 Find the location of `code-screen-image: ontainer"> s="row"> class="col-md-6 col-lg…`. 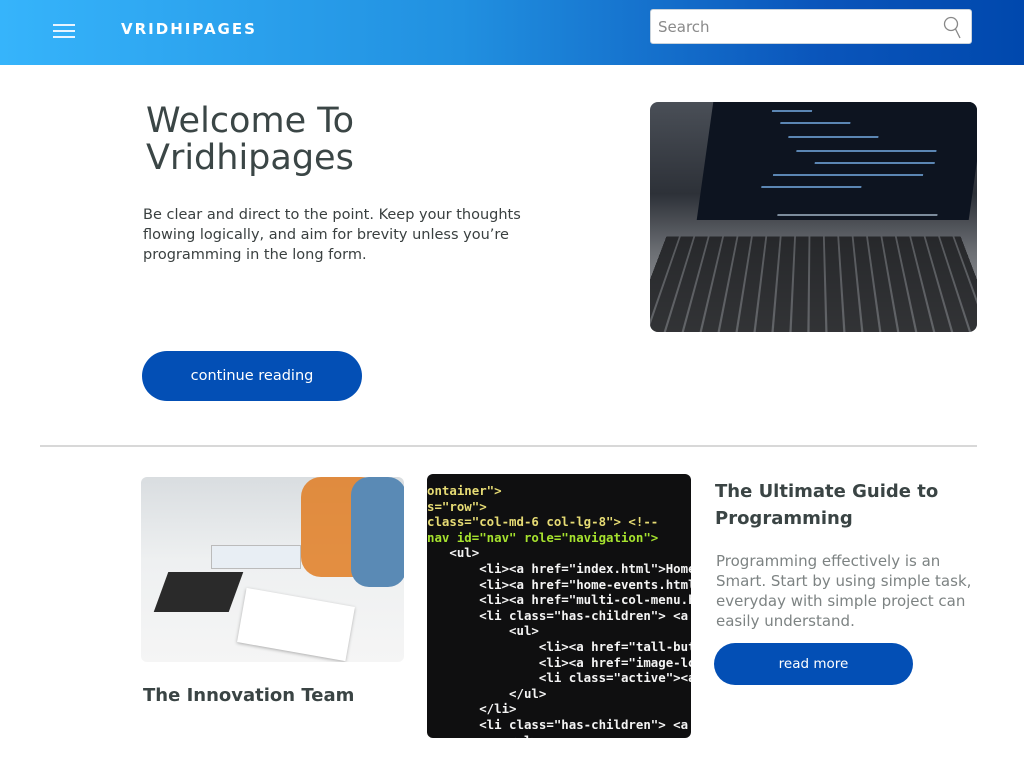

code-screen-image: ontainer"> s="row"> class="col-md-6 col-lg… is located at coordinates (559, 606).